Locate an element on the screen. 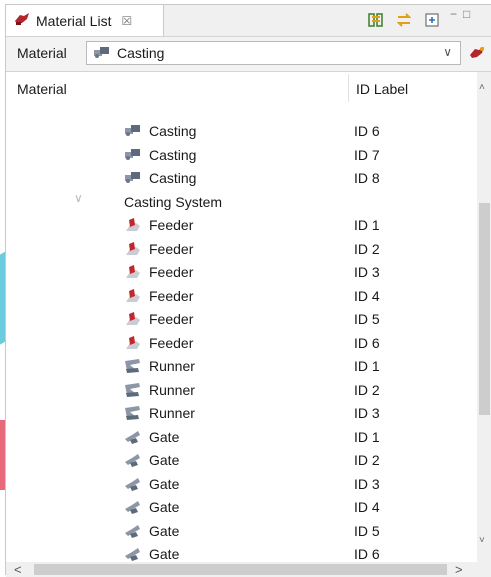 This screenshot has height=577, width=491. expand-chevron-icon: ∨ is located at coordinates (78, 198).